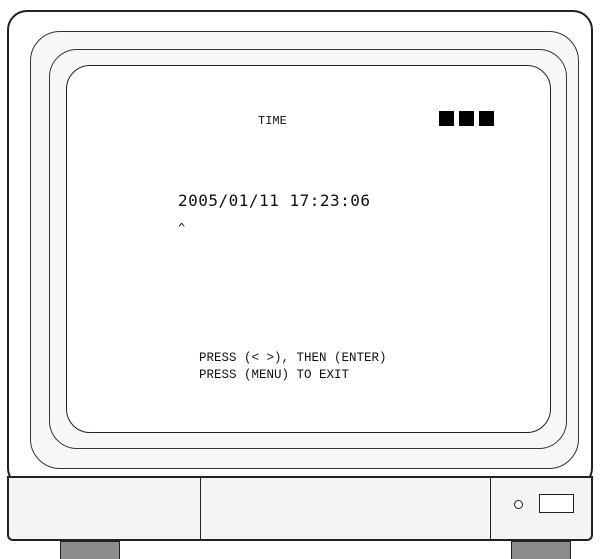  What do you see at coordinates (293, 358) in the screenshot?
I see `instruction-line-1: PRESS (< >), THEN (ENTER)` at bounding box center [293, 358].